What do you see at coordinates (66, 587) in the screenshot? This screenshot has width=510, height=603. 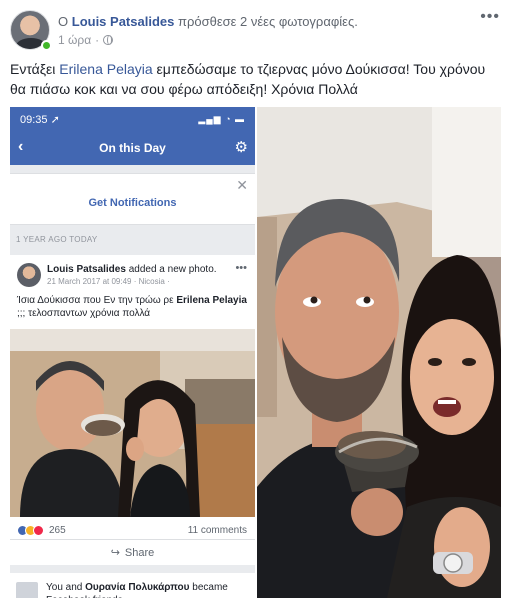 I see `friends-prefix: You and` at bounding box center [66, 587].